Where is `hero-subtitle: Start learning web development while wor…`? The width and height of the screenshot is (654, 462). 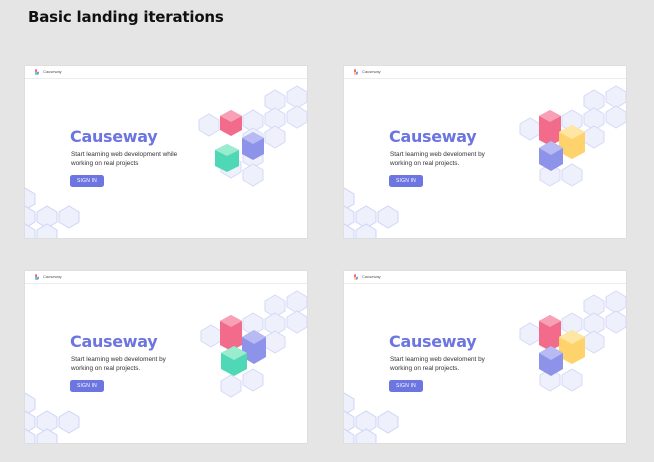 hero-subtitle: Start learning web development while wor… is located at coordinates (124, 159).